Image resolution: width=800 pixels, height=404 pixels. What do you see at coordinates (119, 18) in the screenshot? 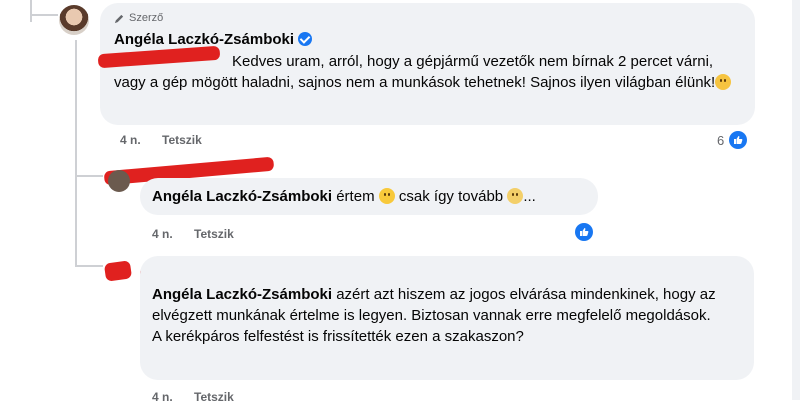
I see `pencil-icon` at bounding box center [119, 18].